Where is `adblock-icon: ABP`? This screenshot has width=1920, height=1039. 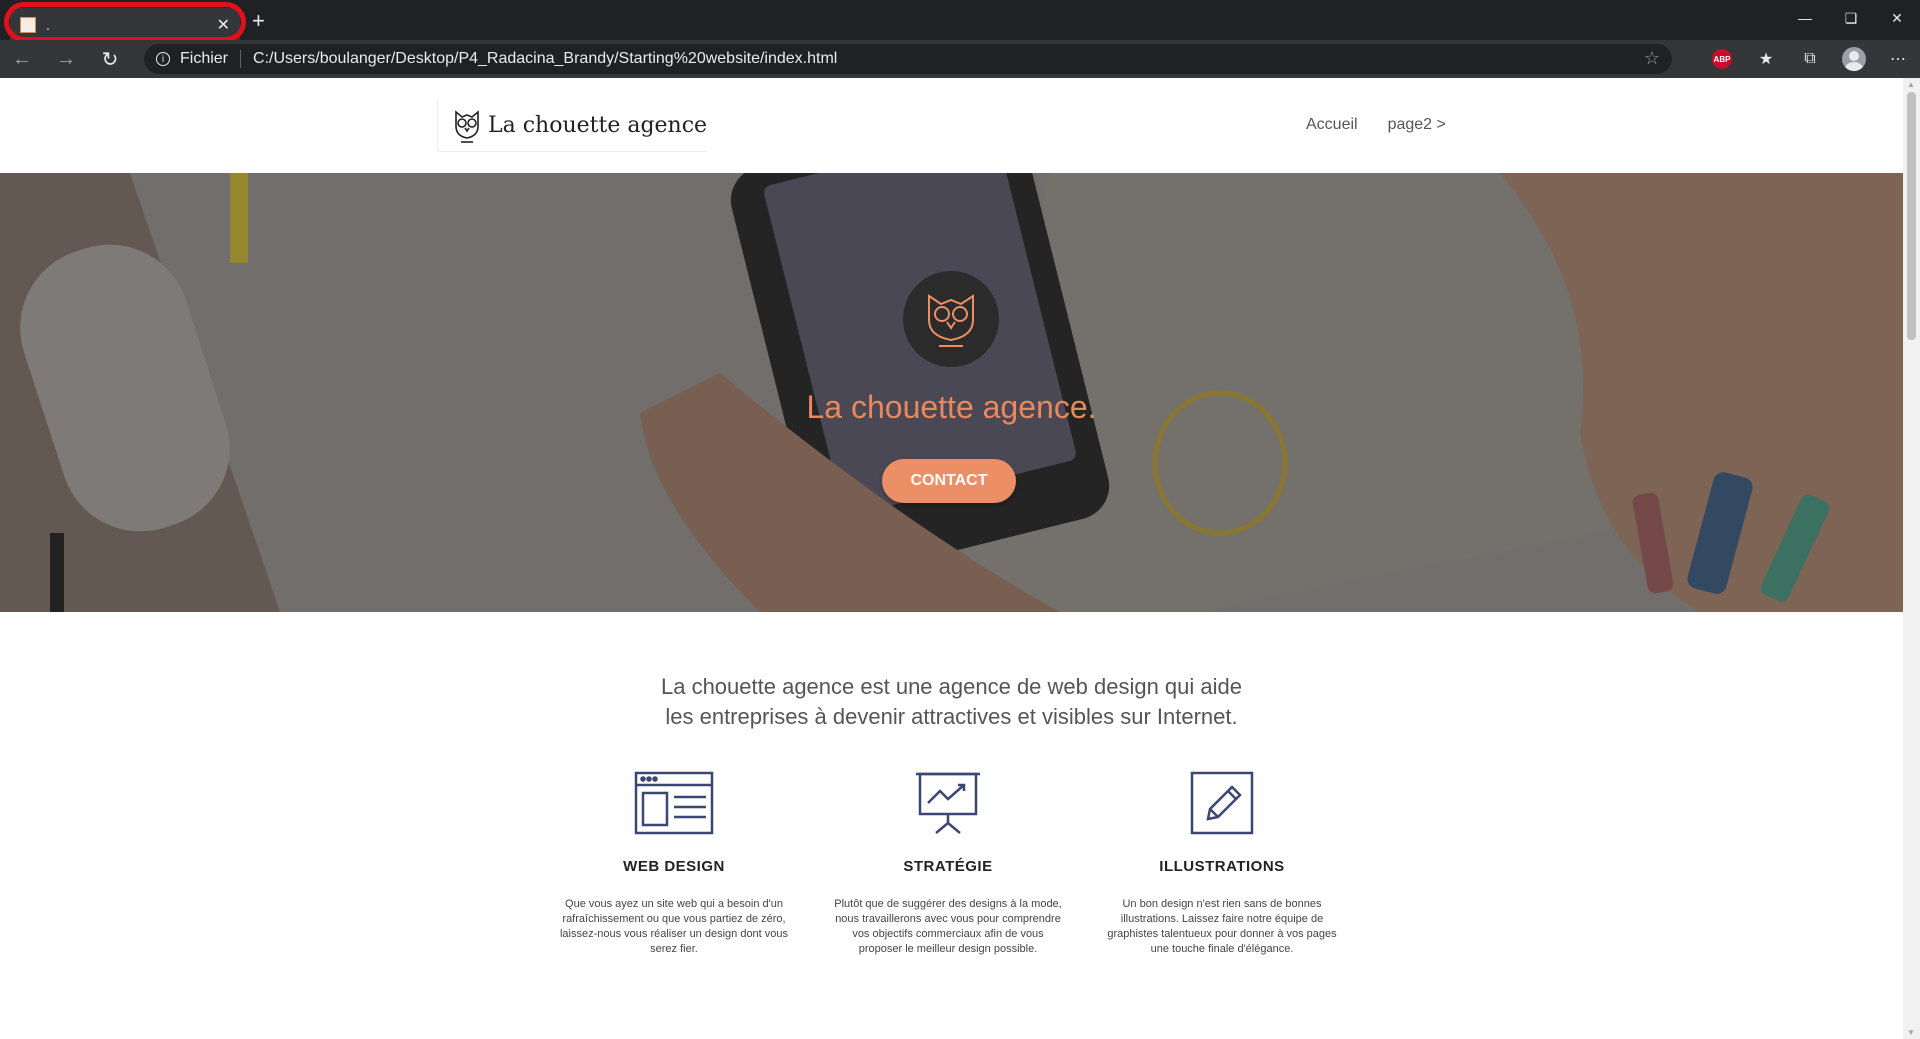 adblock-icon: ABP is located at coordinates (1722, 59).